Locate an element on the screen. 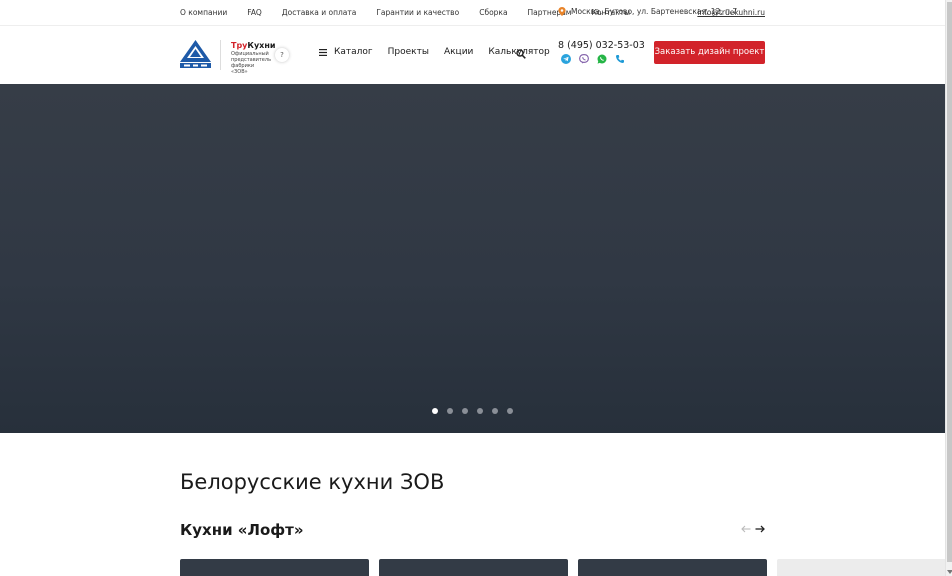  brand-name-suffix: Кухни is located at coordinates (261, 45).